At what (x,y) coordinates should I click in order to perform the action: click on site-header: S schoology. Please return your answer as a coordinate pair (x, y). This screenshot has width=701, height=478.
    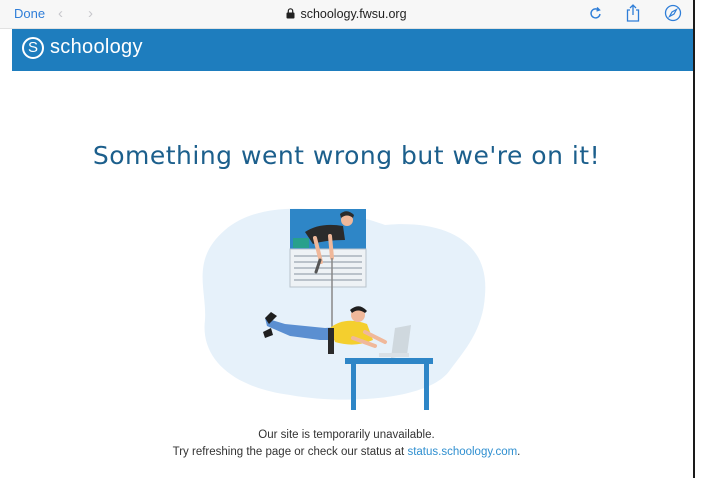
    Looking at the image, I should click on (352, 50).